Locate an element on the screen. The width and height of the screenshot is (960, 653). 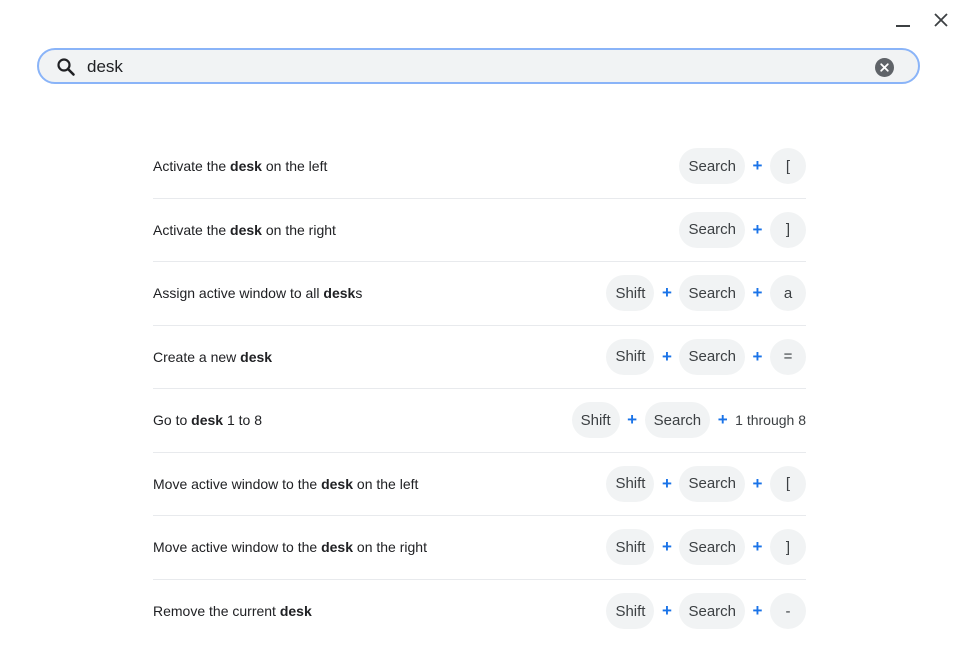
shortcut-description: Go to desk 1 to 8 is located at coordinates (207, 420).